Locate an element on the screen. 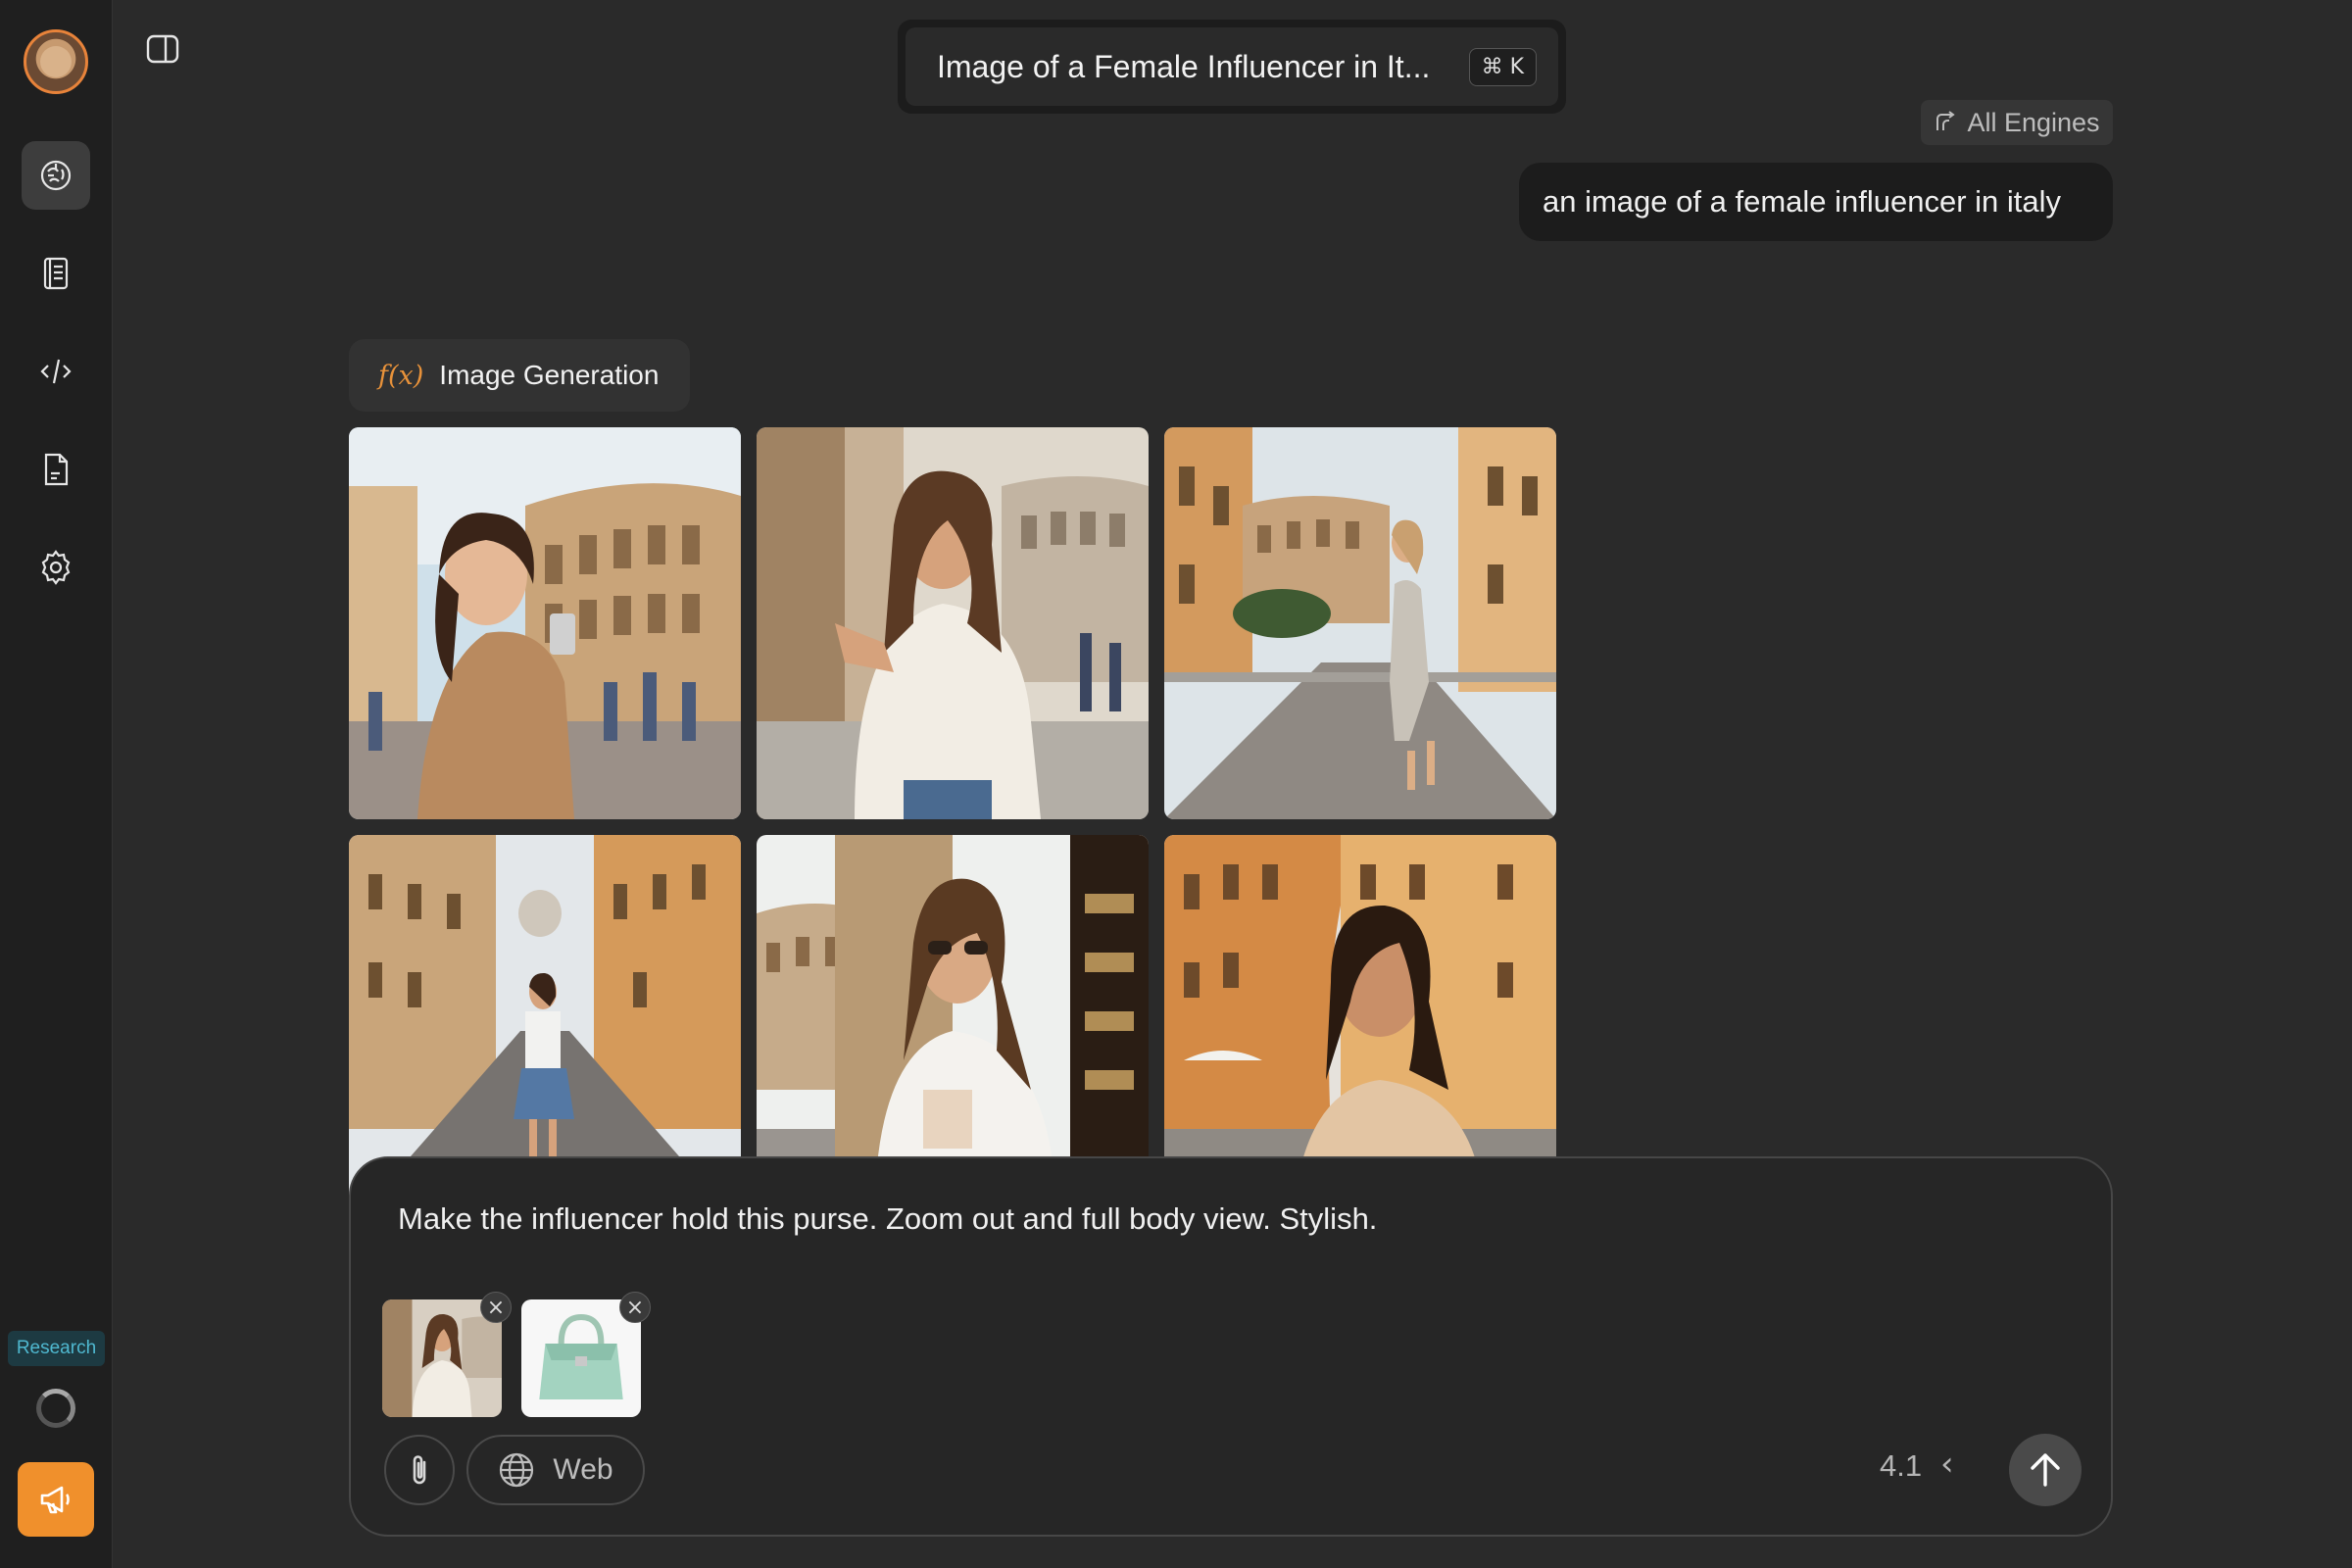 This screenshot has width=2352, height=1568. notebook-icon is located at coordinates (56, 273).